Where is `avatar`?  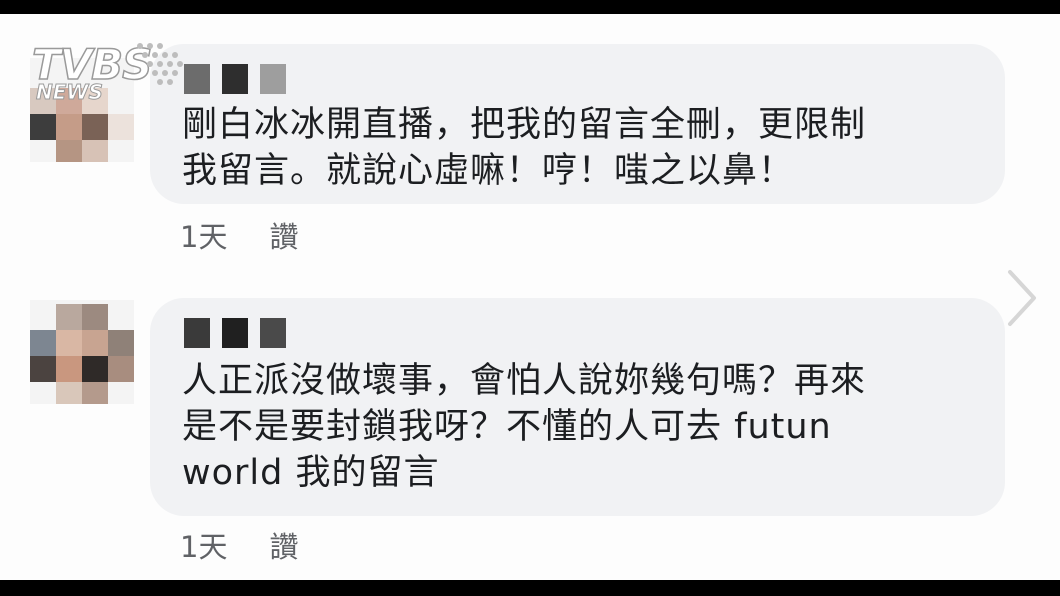
avatar is located at coordinates (82, 352).